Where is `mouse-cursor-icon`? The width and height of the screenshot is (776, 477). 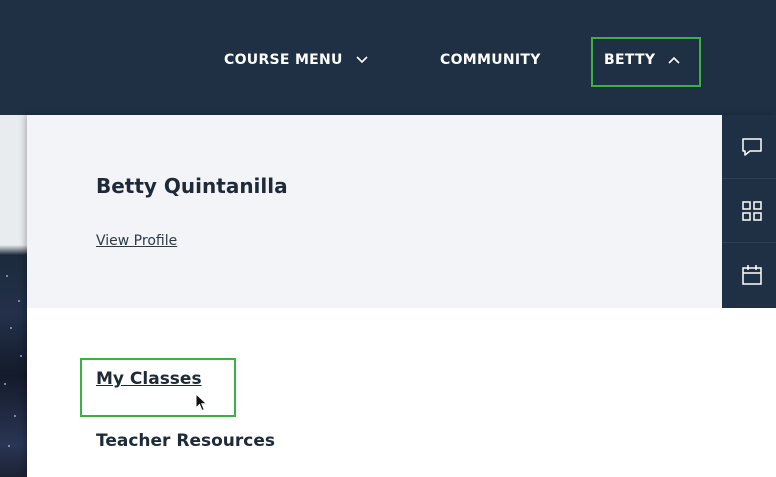
mouse-cursor-icon is located at coordinates (201, 402).